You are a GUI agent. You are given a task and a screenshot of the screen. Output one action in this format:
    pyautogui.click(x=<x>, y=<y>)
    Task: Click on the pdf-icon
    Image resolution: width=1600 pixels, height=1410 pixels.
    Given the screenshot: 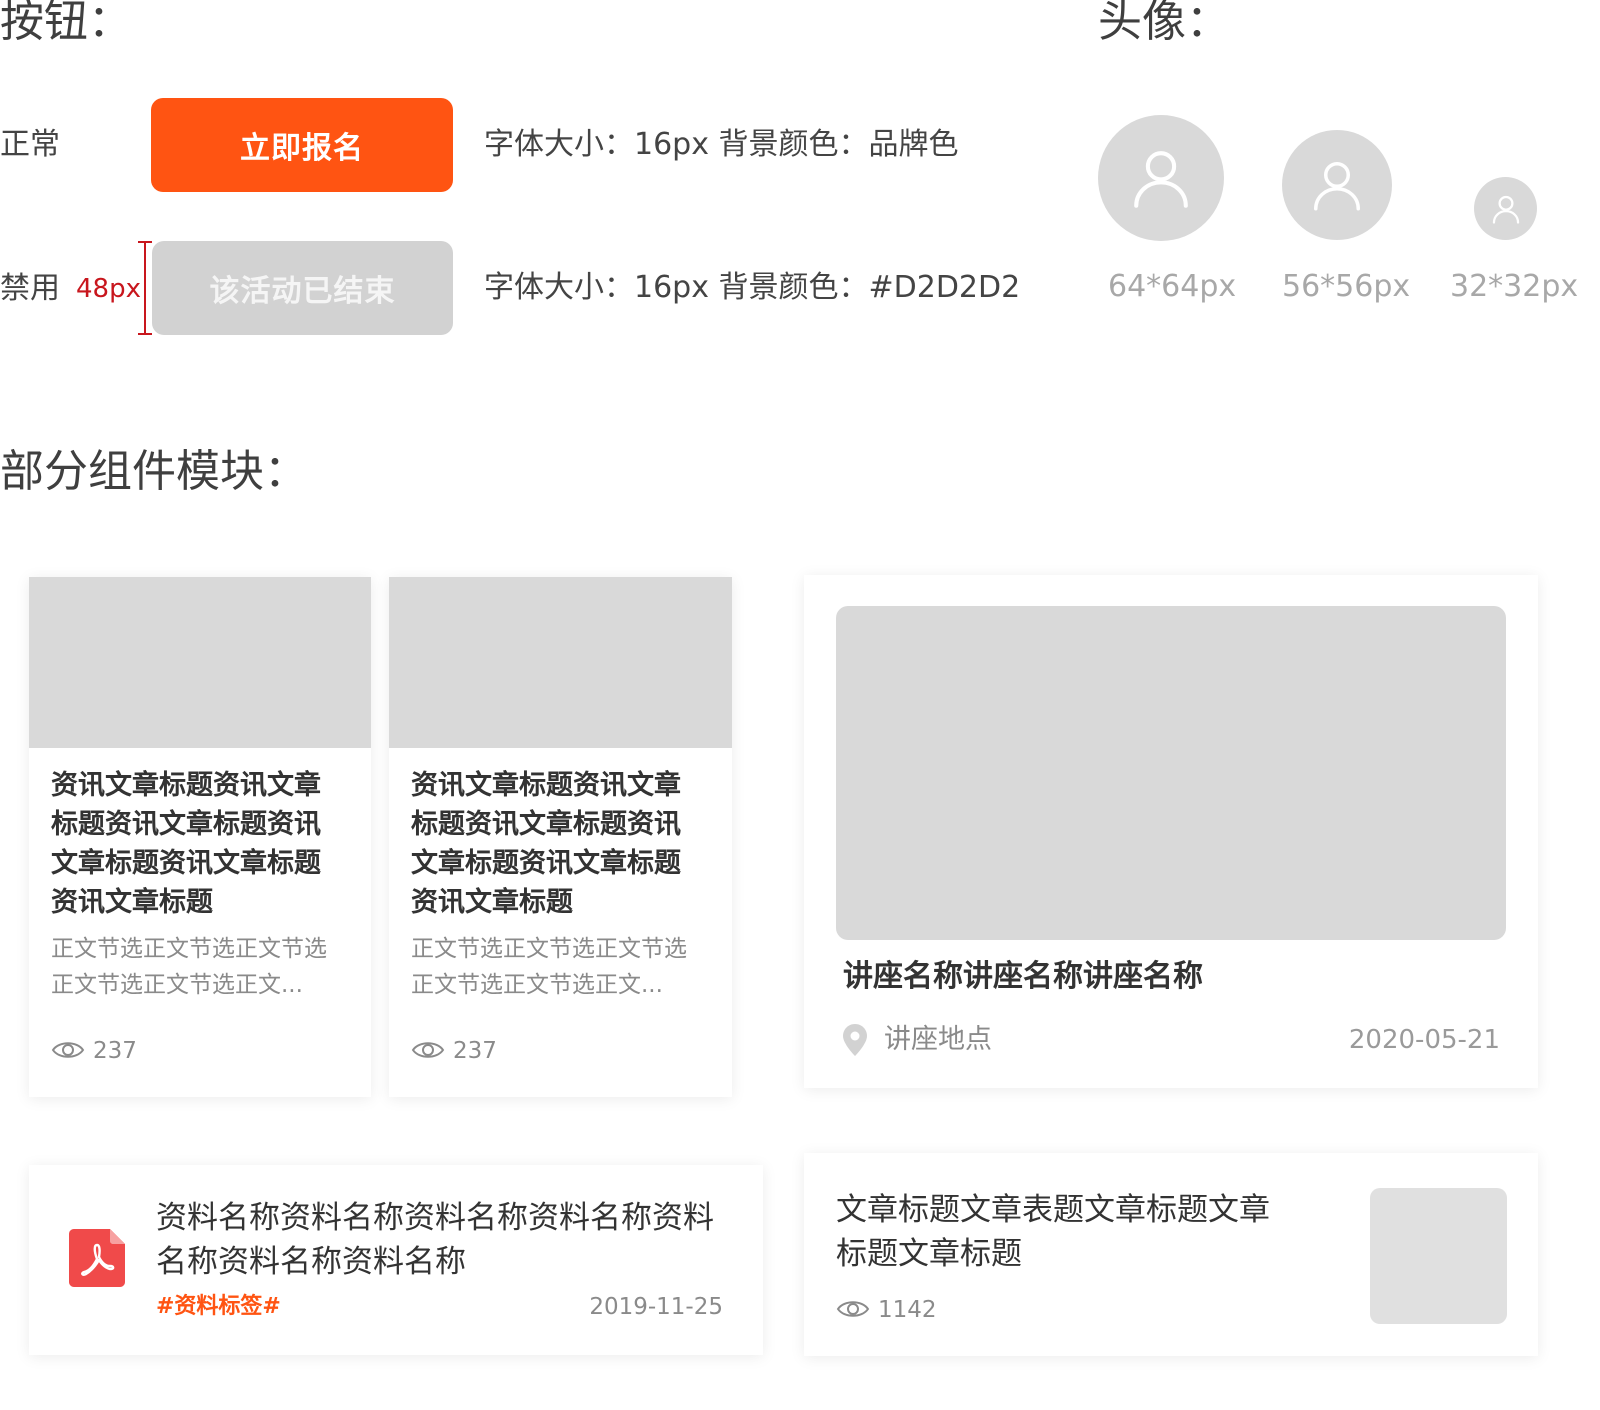 What is the action you would take?
    pyautogui.click(x=97, y=1258)
    